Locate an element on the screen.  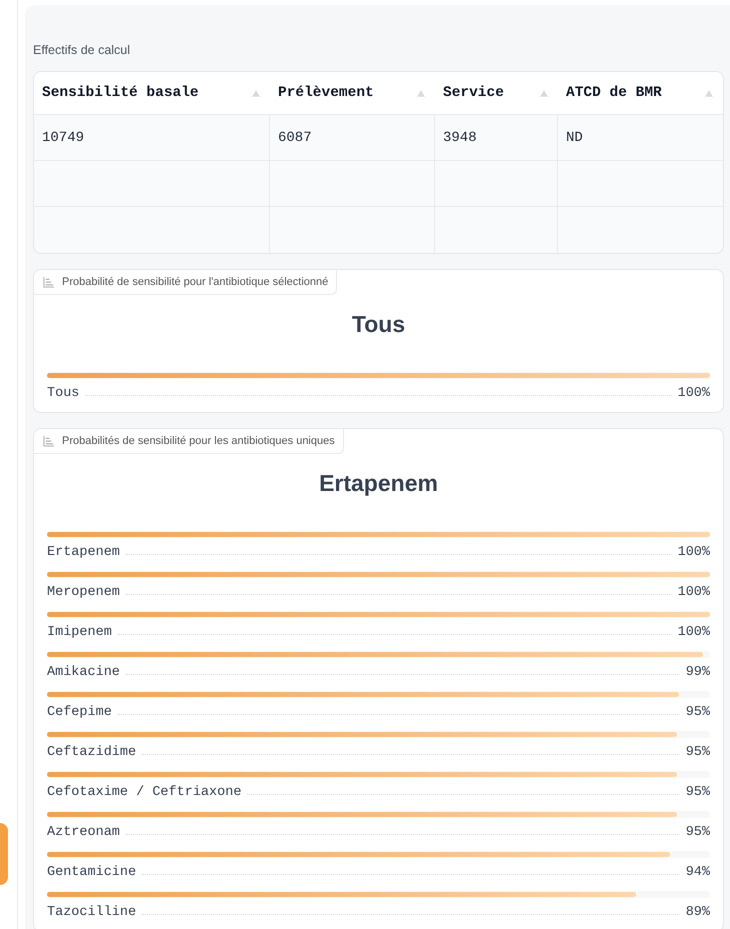
class-name: Aztreonam is located at coordinates (83, 832).